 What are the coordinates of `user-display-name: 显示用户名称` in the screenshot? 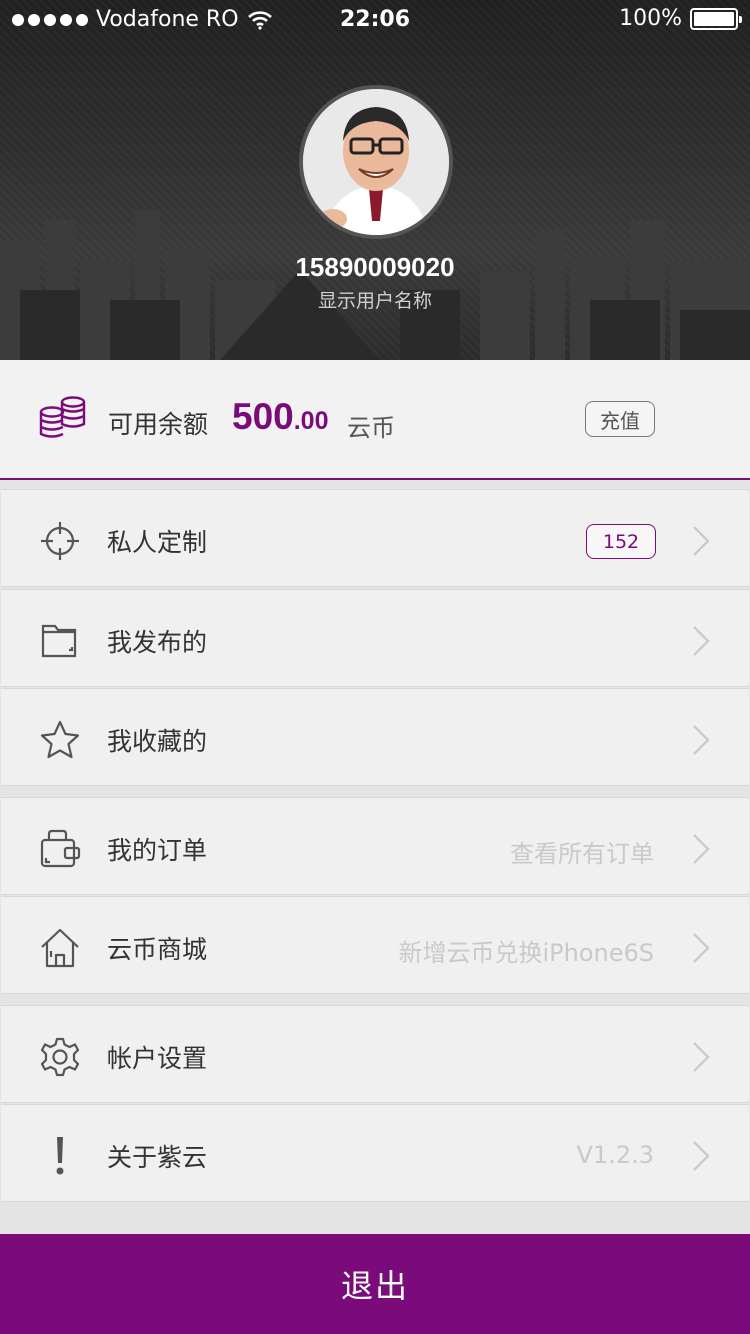 It's located at (374, 301).